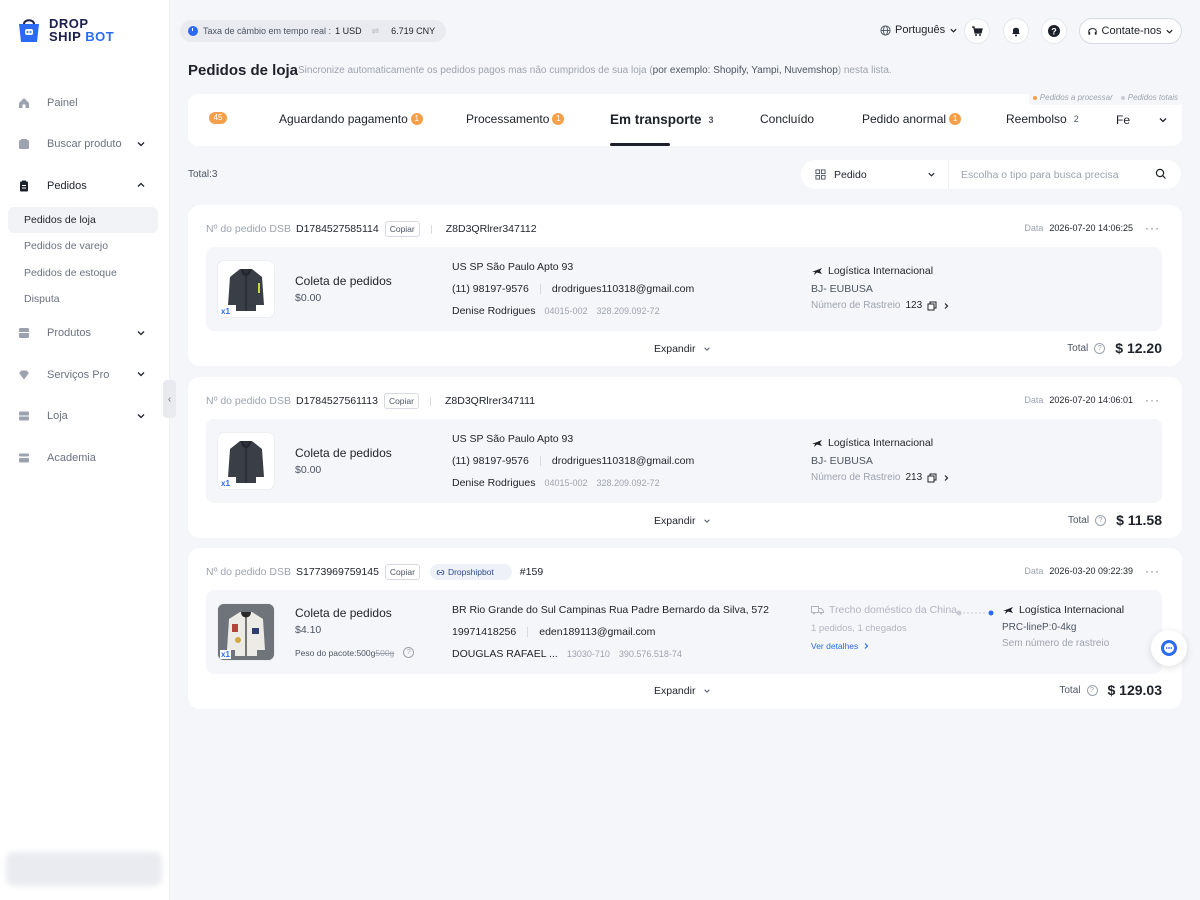 This screenshot has height=900, width=1200. What do you see at coordinates (85, 299) in the screenshot?
I see `sidebar-subitem-disputa: Disputa` at bounding box center [85, 299].